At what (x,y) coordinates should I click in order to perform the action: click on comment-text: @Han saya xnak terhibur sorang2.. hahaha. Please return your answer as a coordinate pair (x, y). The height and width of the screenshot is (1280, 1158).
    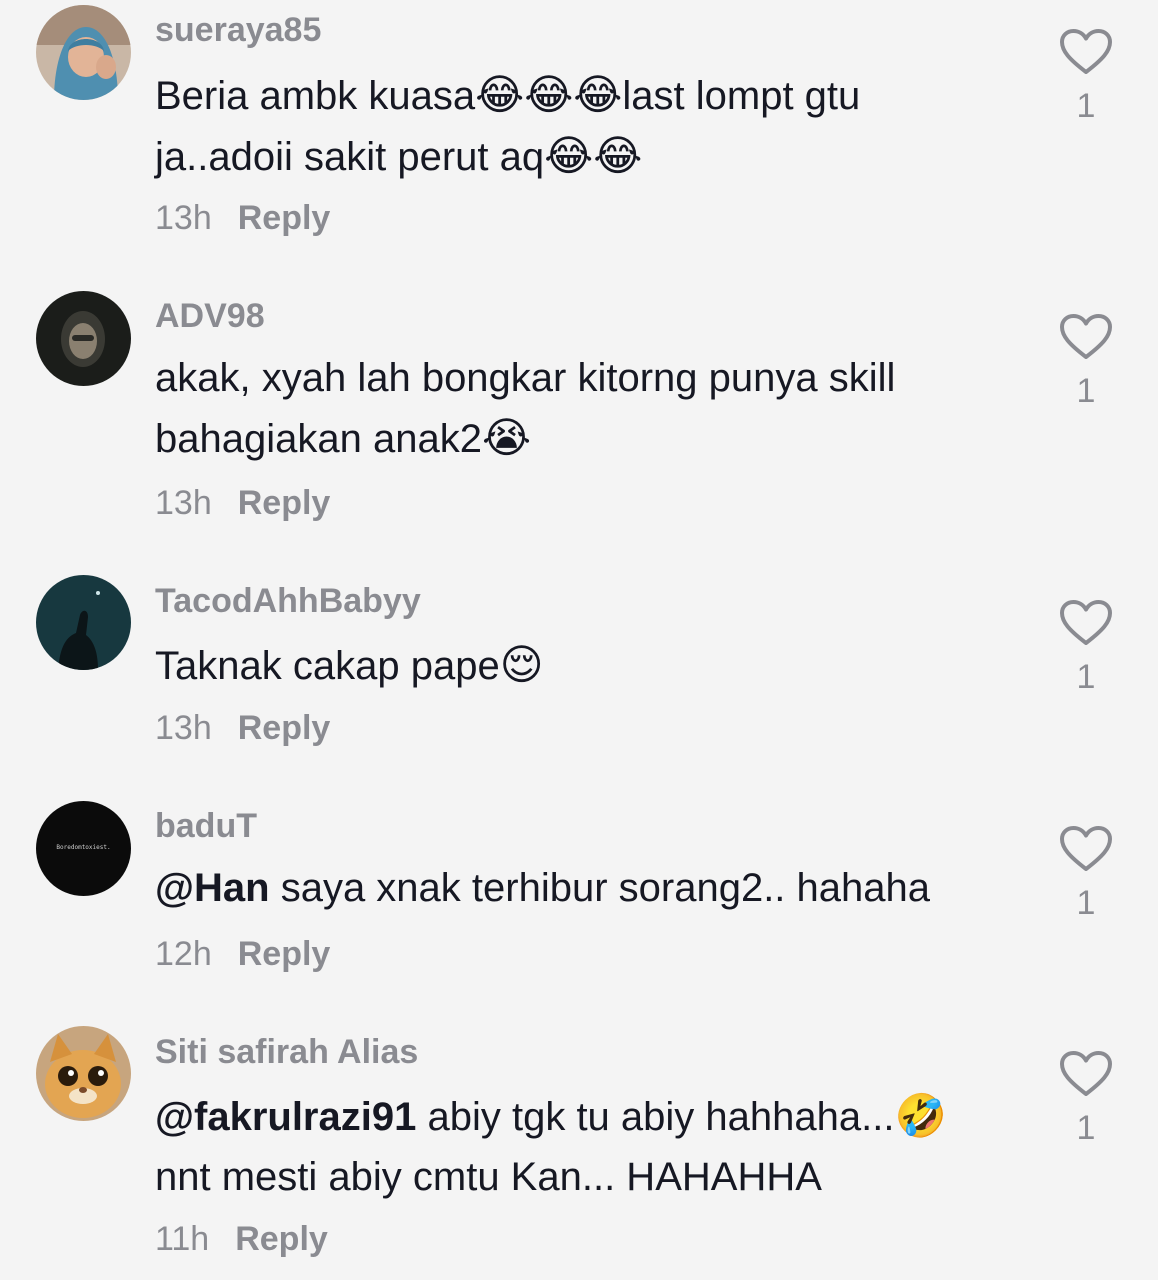
    Looking at the image, I should click on (585, 888).